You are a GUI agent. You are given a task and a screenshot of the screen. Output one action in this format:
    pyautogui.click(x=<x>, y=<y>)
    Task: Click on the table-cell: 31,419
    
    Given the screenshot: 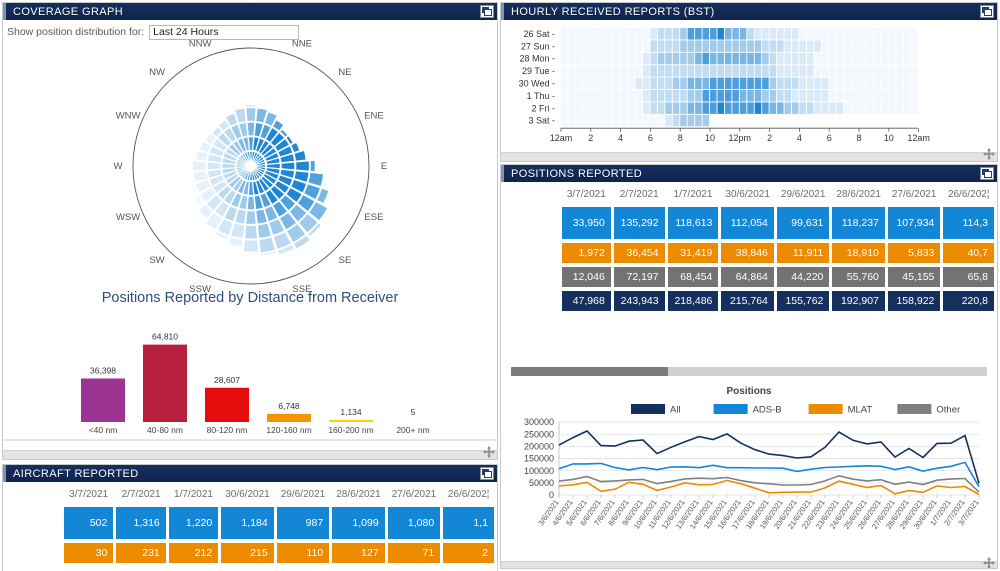 What is the action you would take?
    pyautogui.click(x=693, y=253)
    